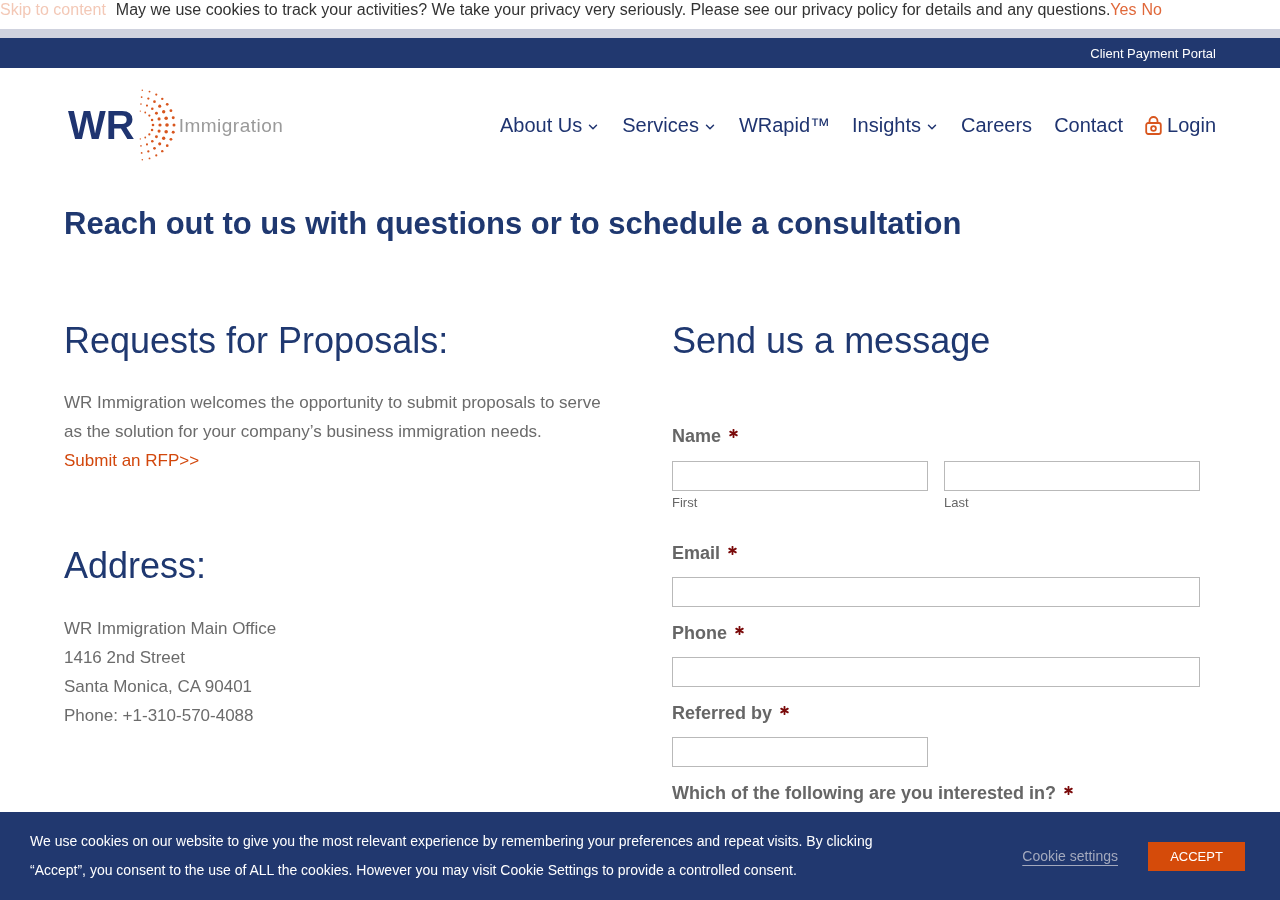 This screenshot has height=900, width=1280. Describe the element at coordinates (864, 793) in the screenshot. I see `field-label: Which of the following are you interested in?` at that location.